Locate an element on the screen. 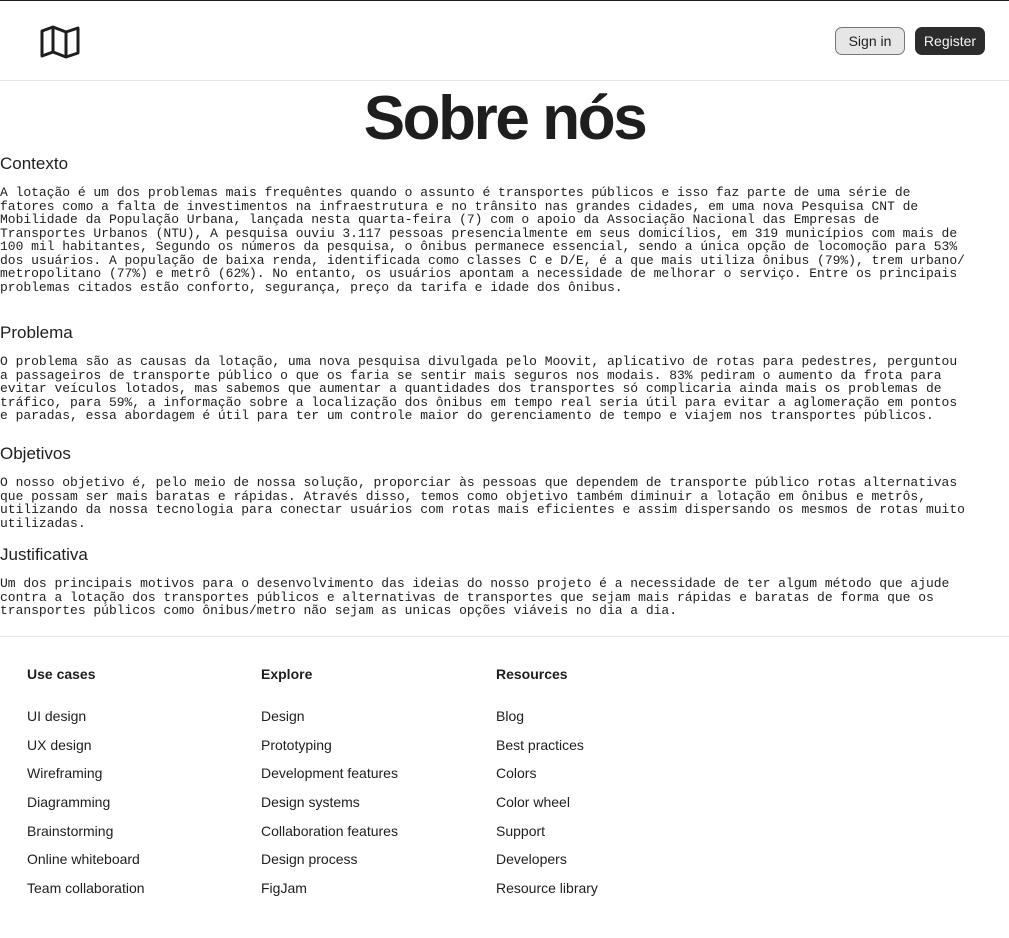  footer-column-title: Explore is located at coordinates (287, 674).